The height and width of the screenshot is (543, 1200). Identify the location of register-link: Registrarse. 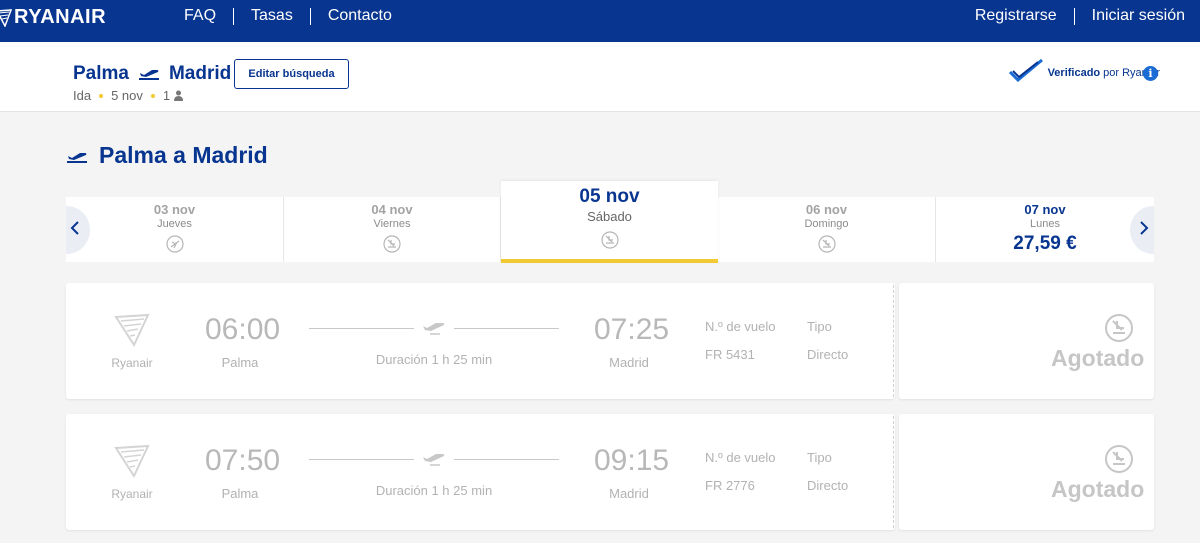
(1016, 16).